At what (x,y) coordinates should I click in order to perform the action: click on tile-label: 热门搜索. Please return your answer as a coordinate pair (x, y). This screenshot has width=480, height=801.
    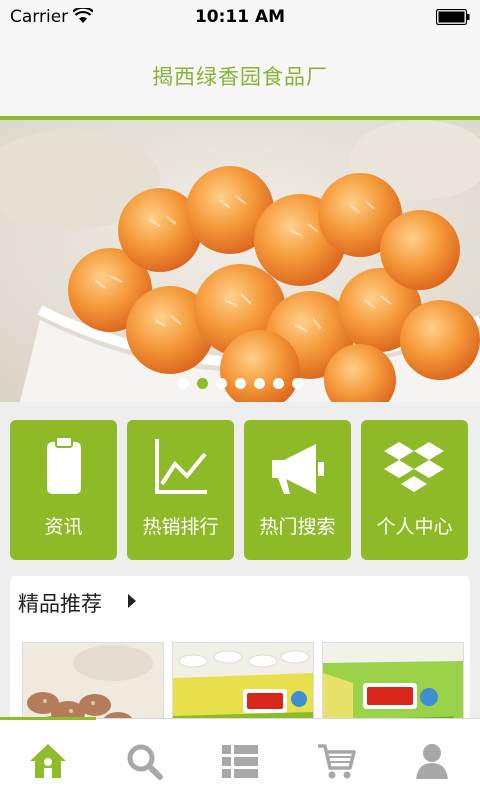
    Looking at the image, I should click on (297, 527).